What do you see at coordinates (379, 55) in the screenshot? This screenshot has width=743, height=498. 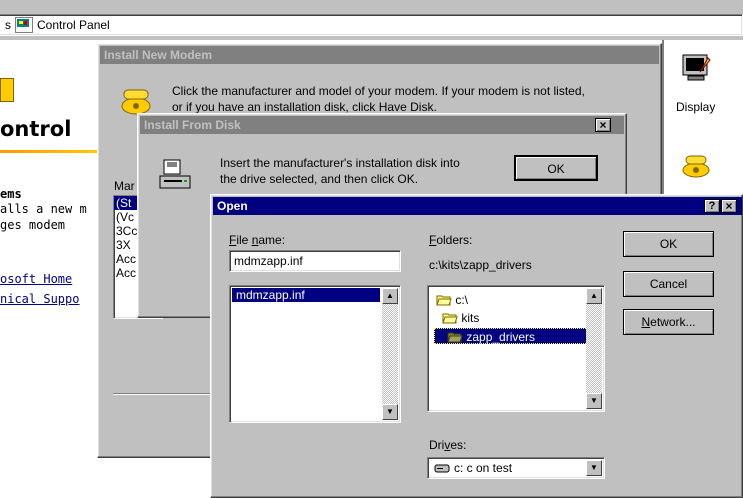 I see `install-modem-titlebar: Install New Modem` at bounding box center [379, 55].